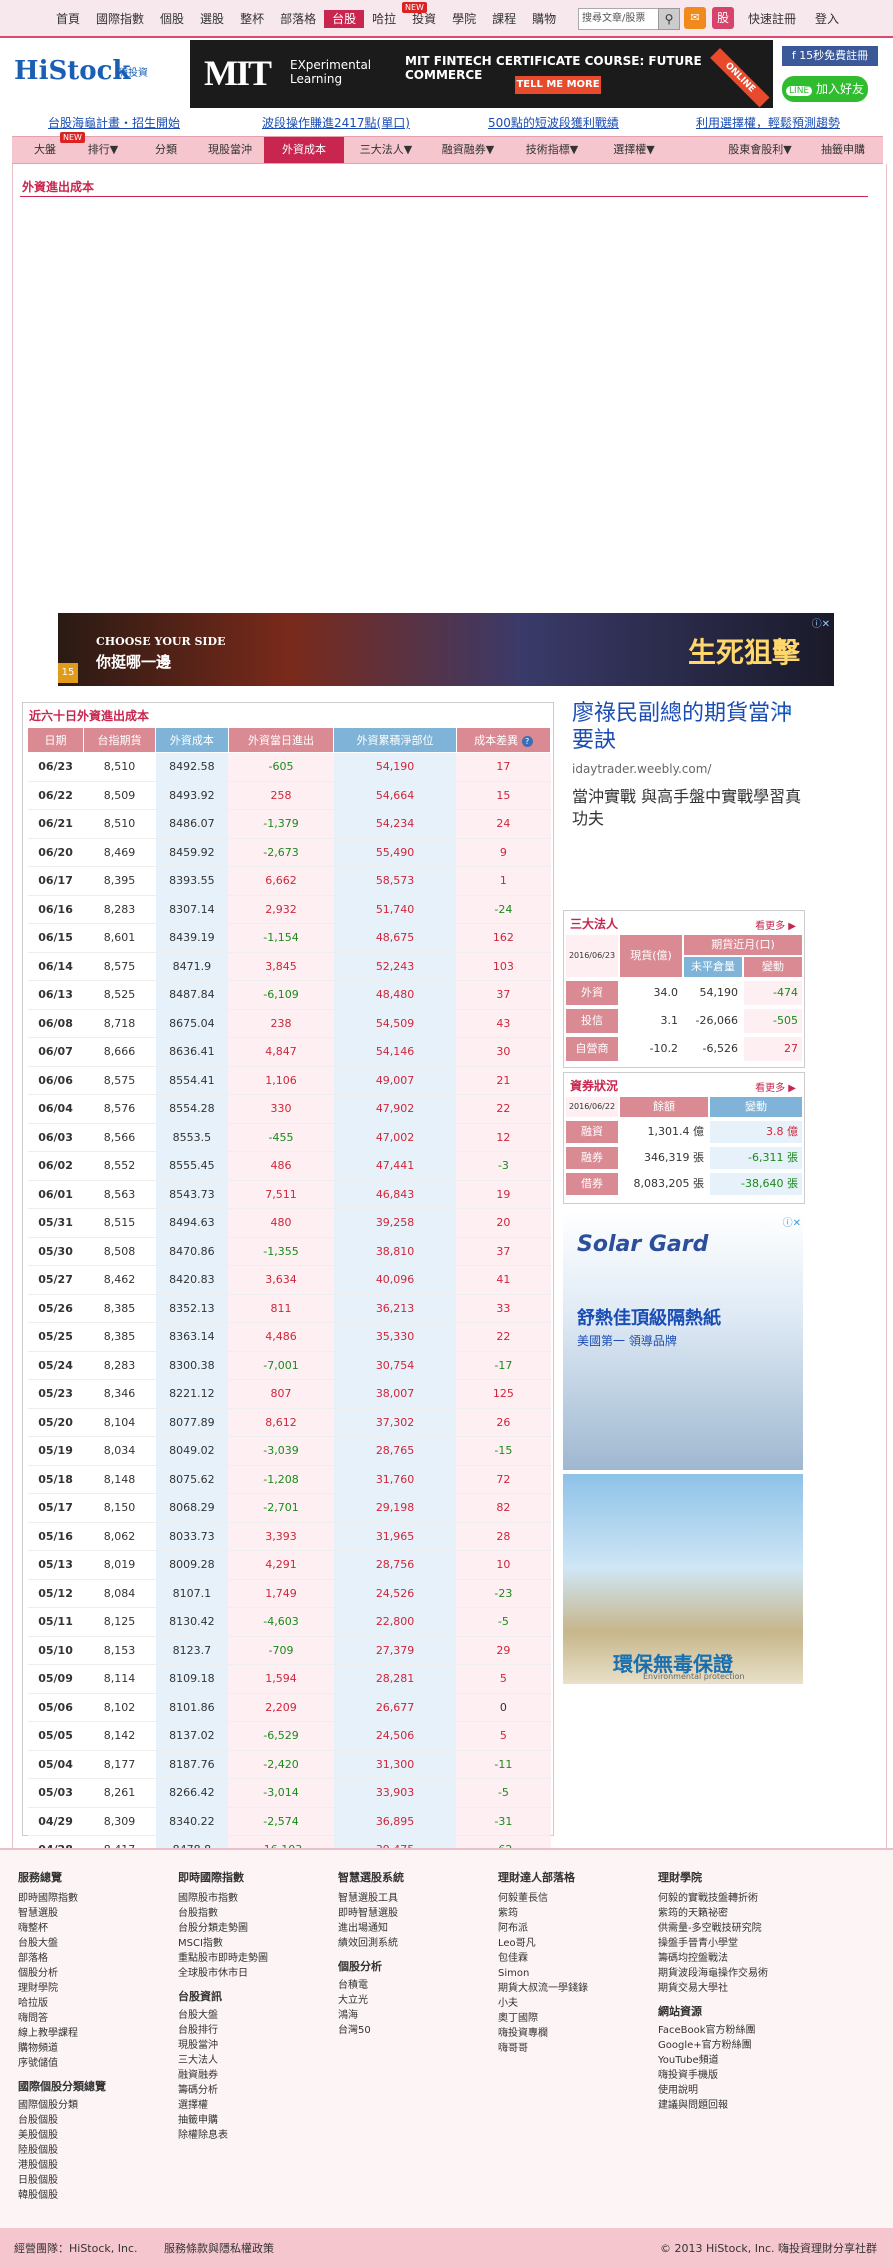 The height and width of the screenshot is (2268, 893). What do you see at coordinates (219, 2248) in the screenshot?
I see `footer-terms-link: 服務條款與隱私權政策` at bounding box center [219, 2248].